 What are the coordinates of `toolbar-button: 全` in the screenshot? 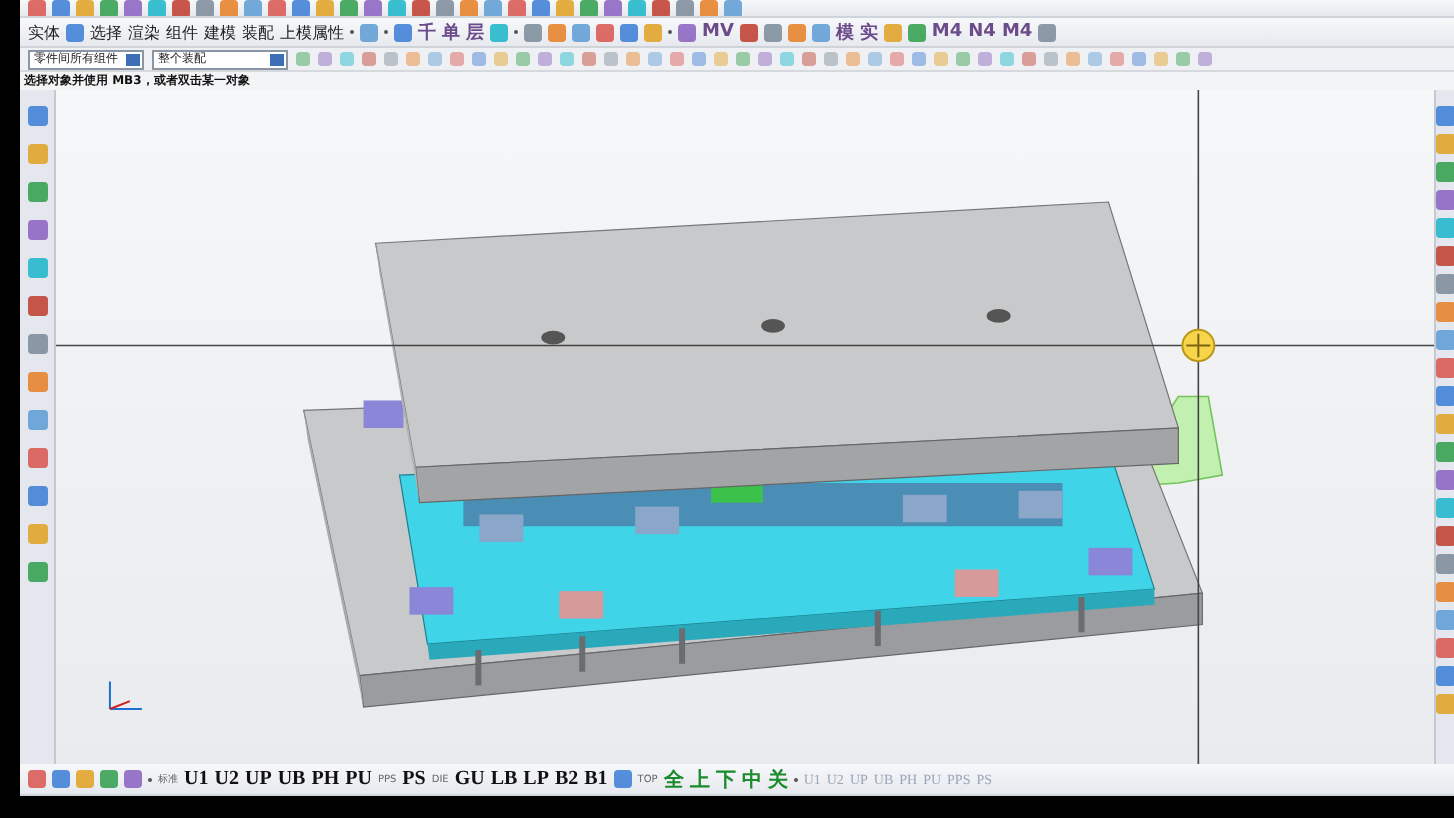 It's located at (673, 779).